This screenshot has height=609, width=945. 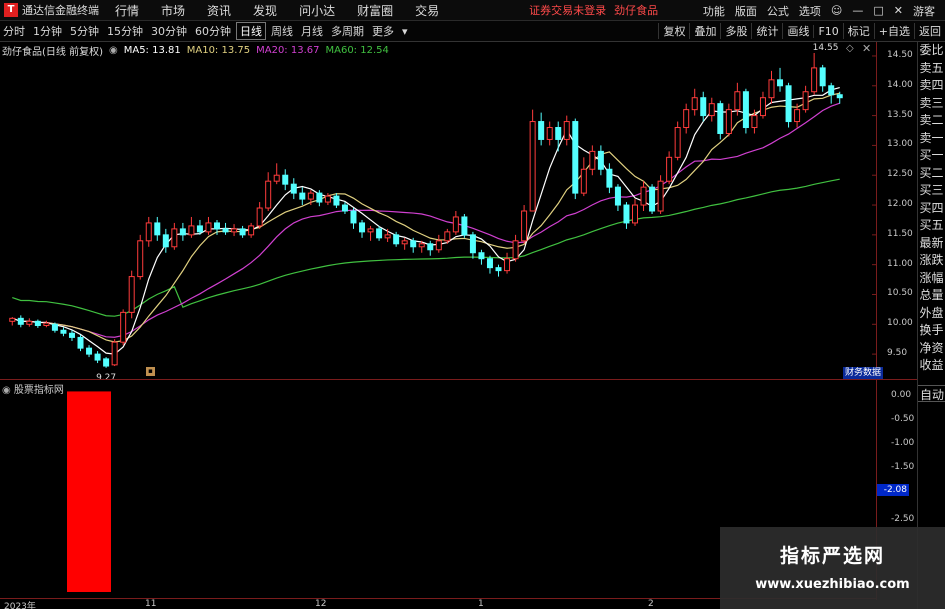 What do you see at coordinates (931, 366) in the screenshot?
I see `side-panel-item: 收益` at bounding box center [931, 366].